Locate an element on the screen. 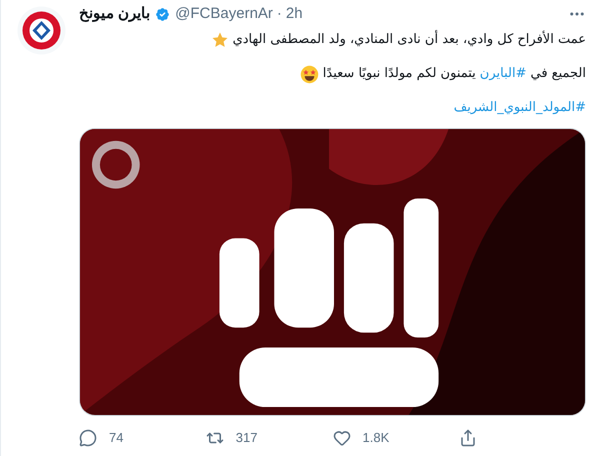 The image size is (596, 456). account-handle: @FCBayernAr is located at coordinates (224, 14).